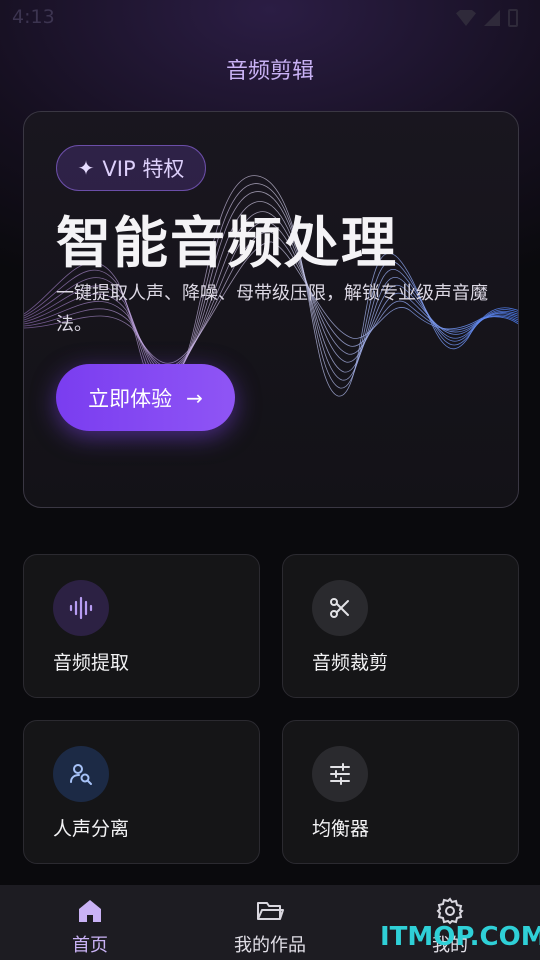  What do you see at coordinates (341, 829) in the screenshot?
I see `feature-label: 均衡器` at bounding box center [341, 829].